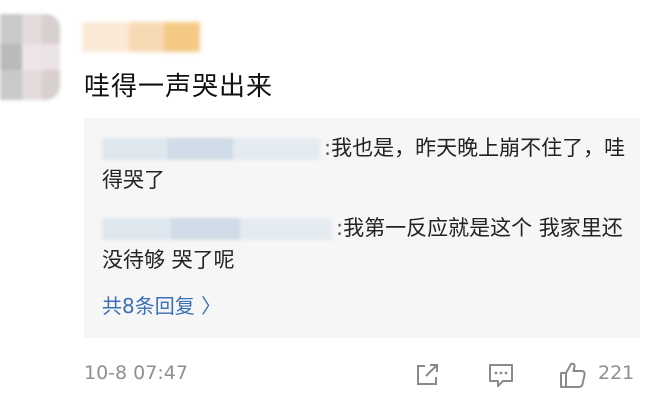 Image resolution: width=650 pixels, height=420 pixels. I want to click on reply-item: :我也是，昨天晚上崩不住了，哇得哭了, so click(367, 164).